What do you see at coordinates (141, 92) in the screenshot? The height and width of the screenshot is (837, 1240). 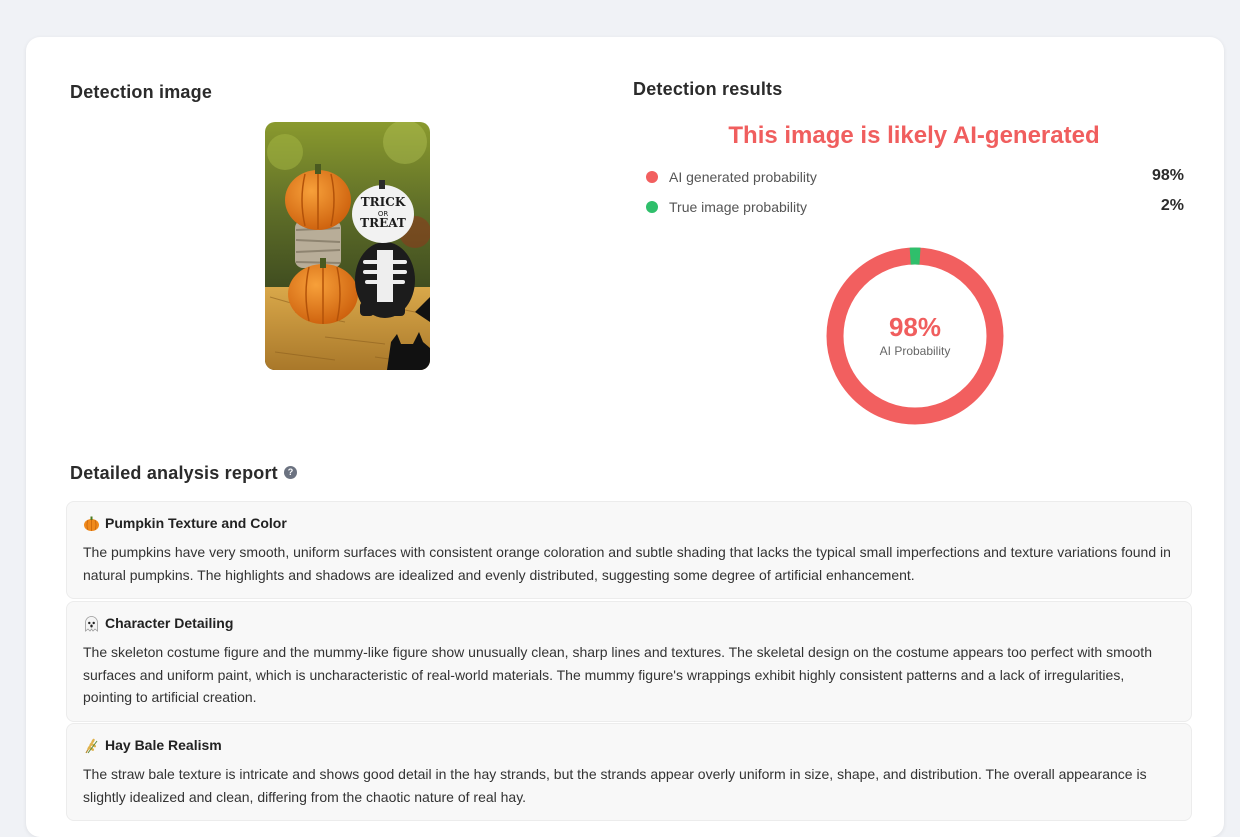 I see `detection-image-title: Detection image` at bounding box center [141, 92].